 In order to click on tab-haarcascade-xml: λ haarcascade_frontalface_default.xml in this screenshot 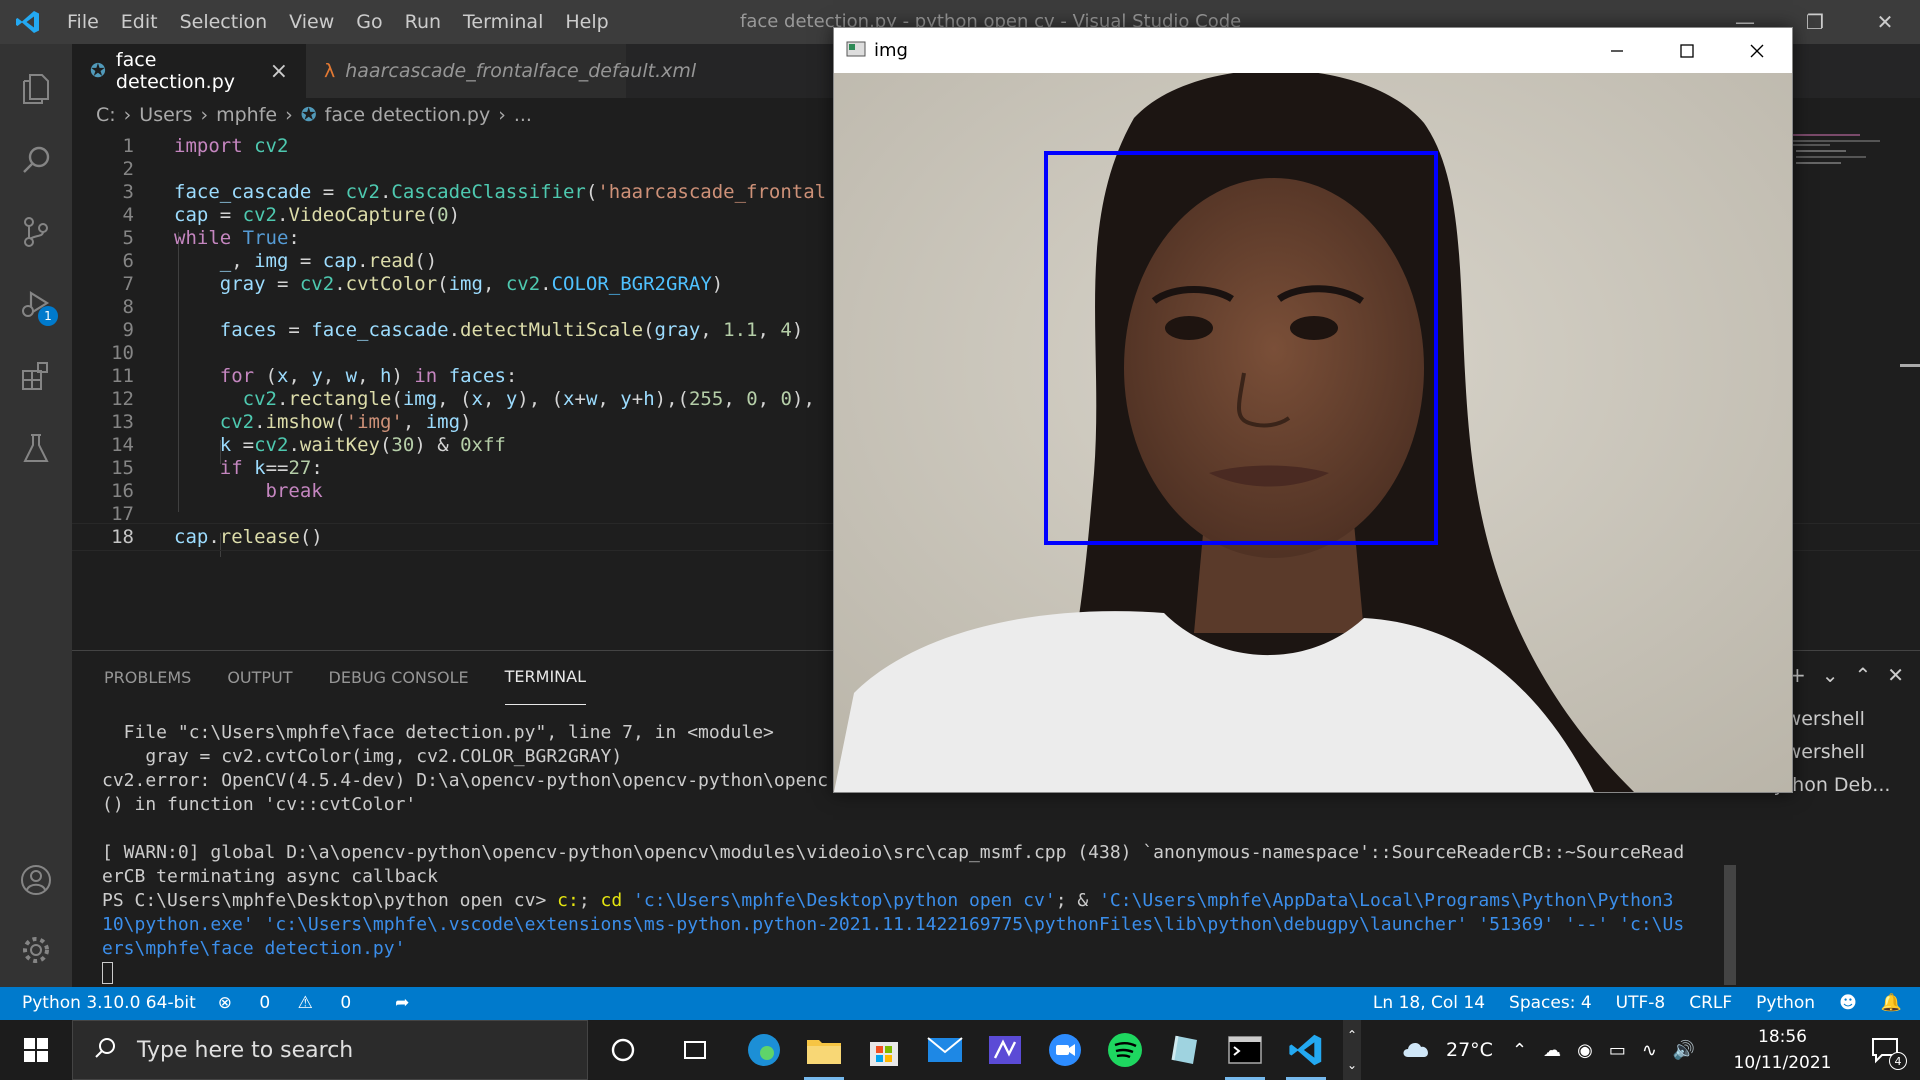, I will do `click(501, 71)`.